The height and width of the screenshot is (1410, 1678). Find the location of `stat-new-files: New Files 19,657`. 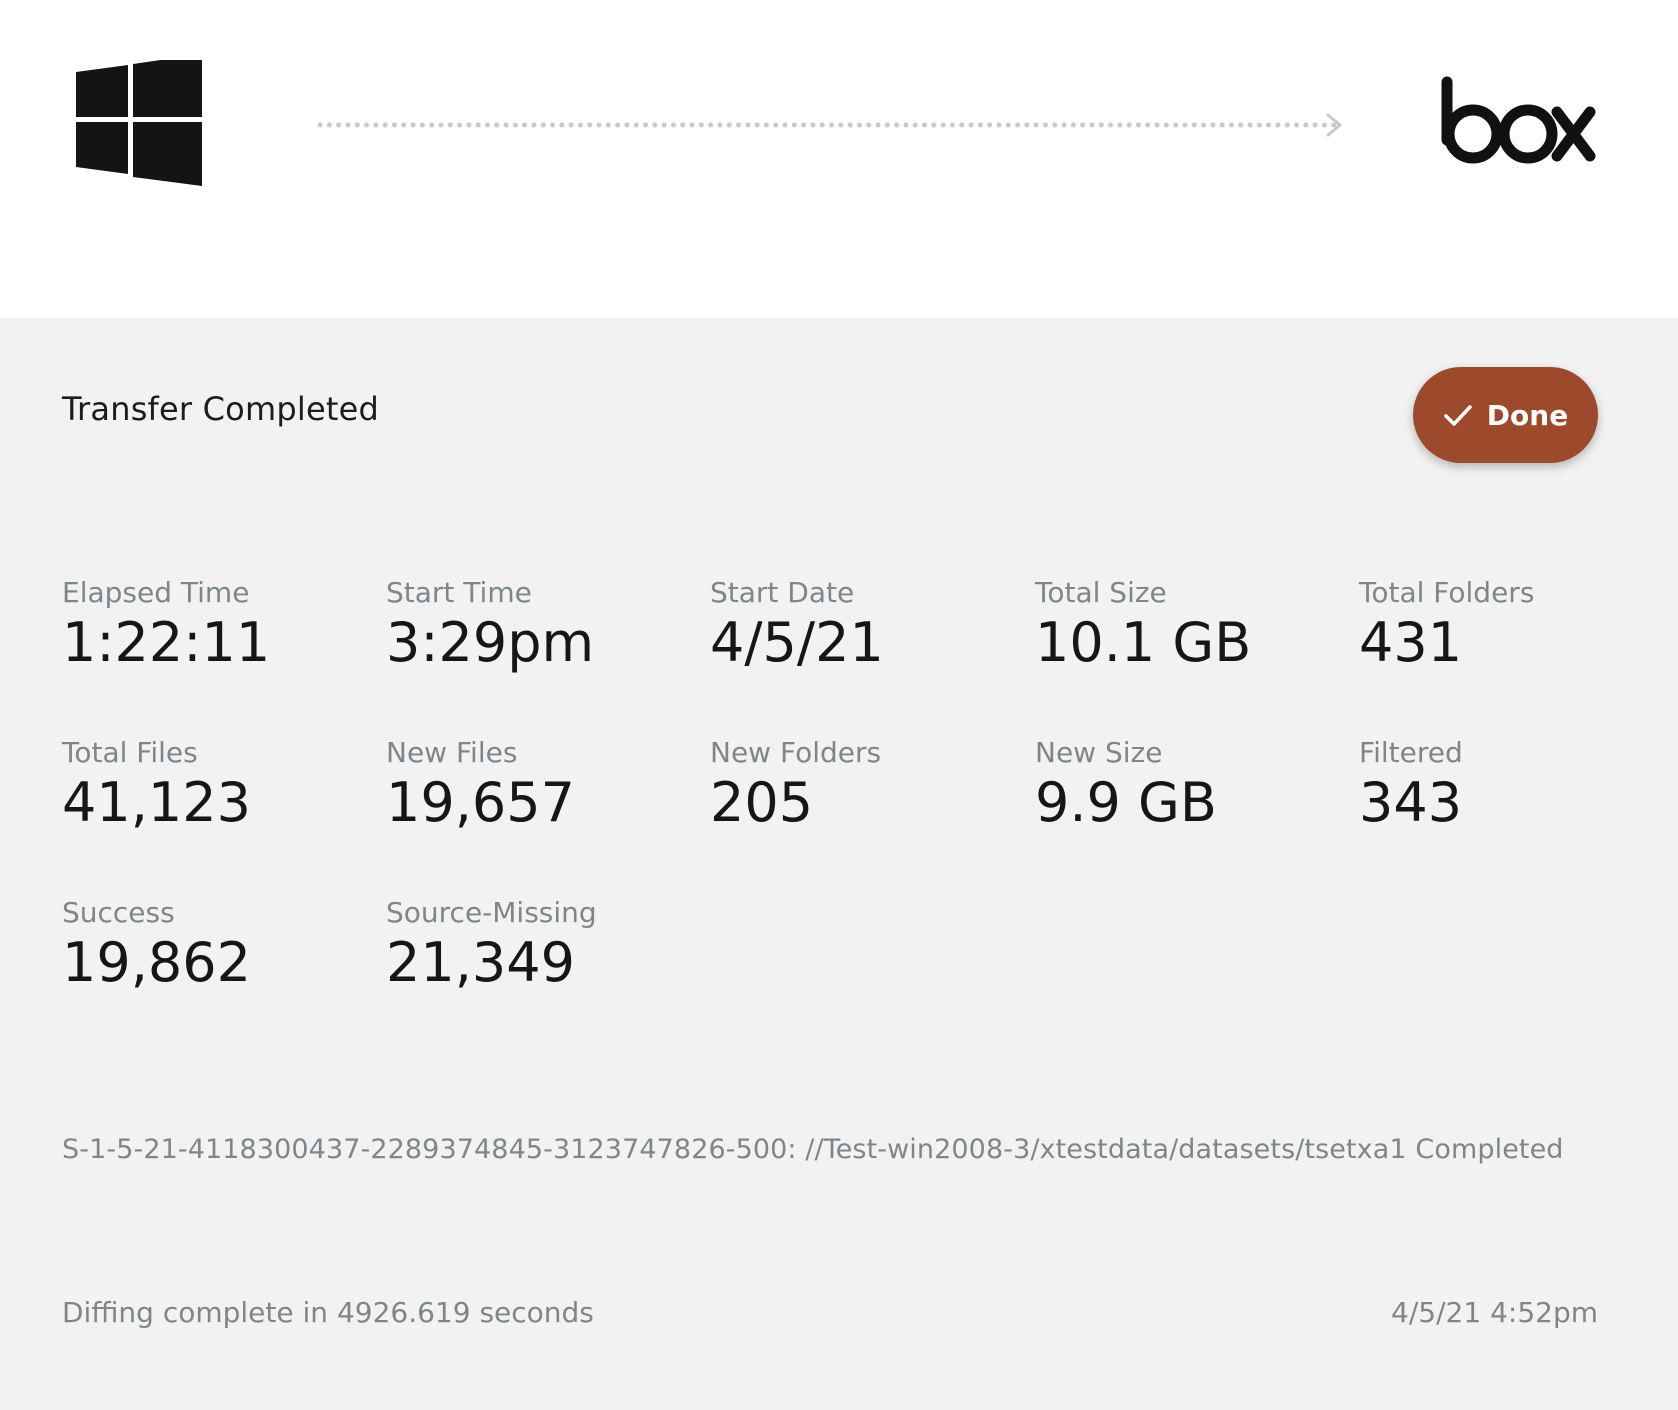

stat-new-files: New Files 19,657 is located at coordinates (546, 785).